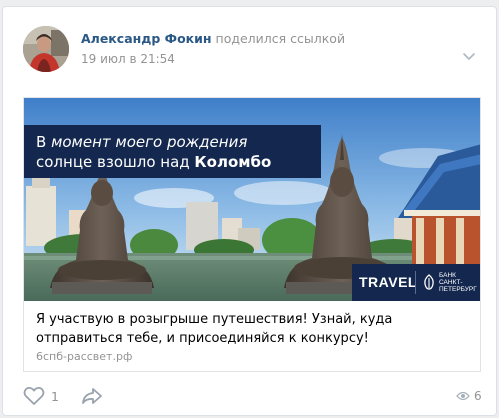 The image size is (499, 418). Describe the element at coordinates (149, 142) in the screenshot. I see `headline-line-1-italic: момент моего рождения` at that location.